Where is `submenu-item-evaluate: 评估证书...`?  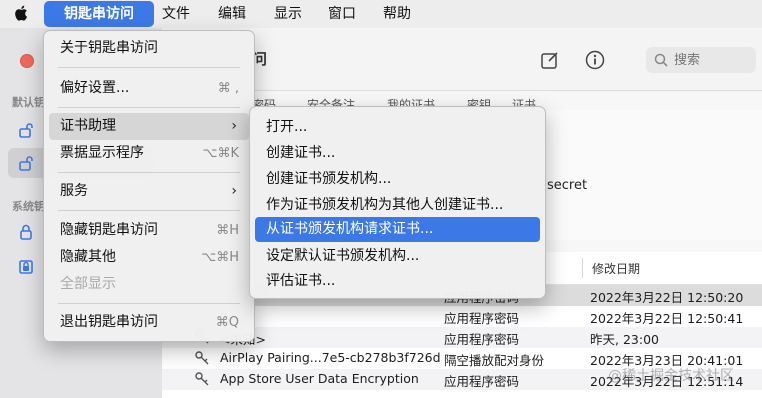
submenu-item-evaluate: 评估证书... is located at coordinates (397, 281).